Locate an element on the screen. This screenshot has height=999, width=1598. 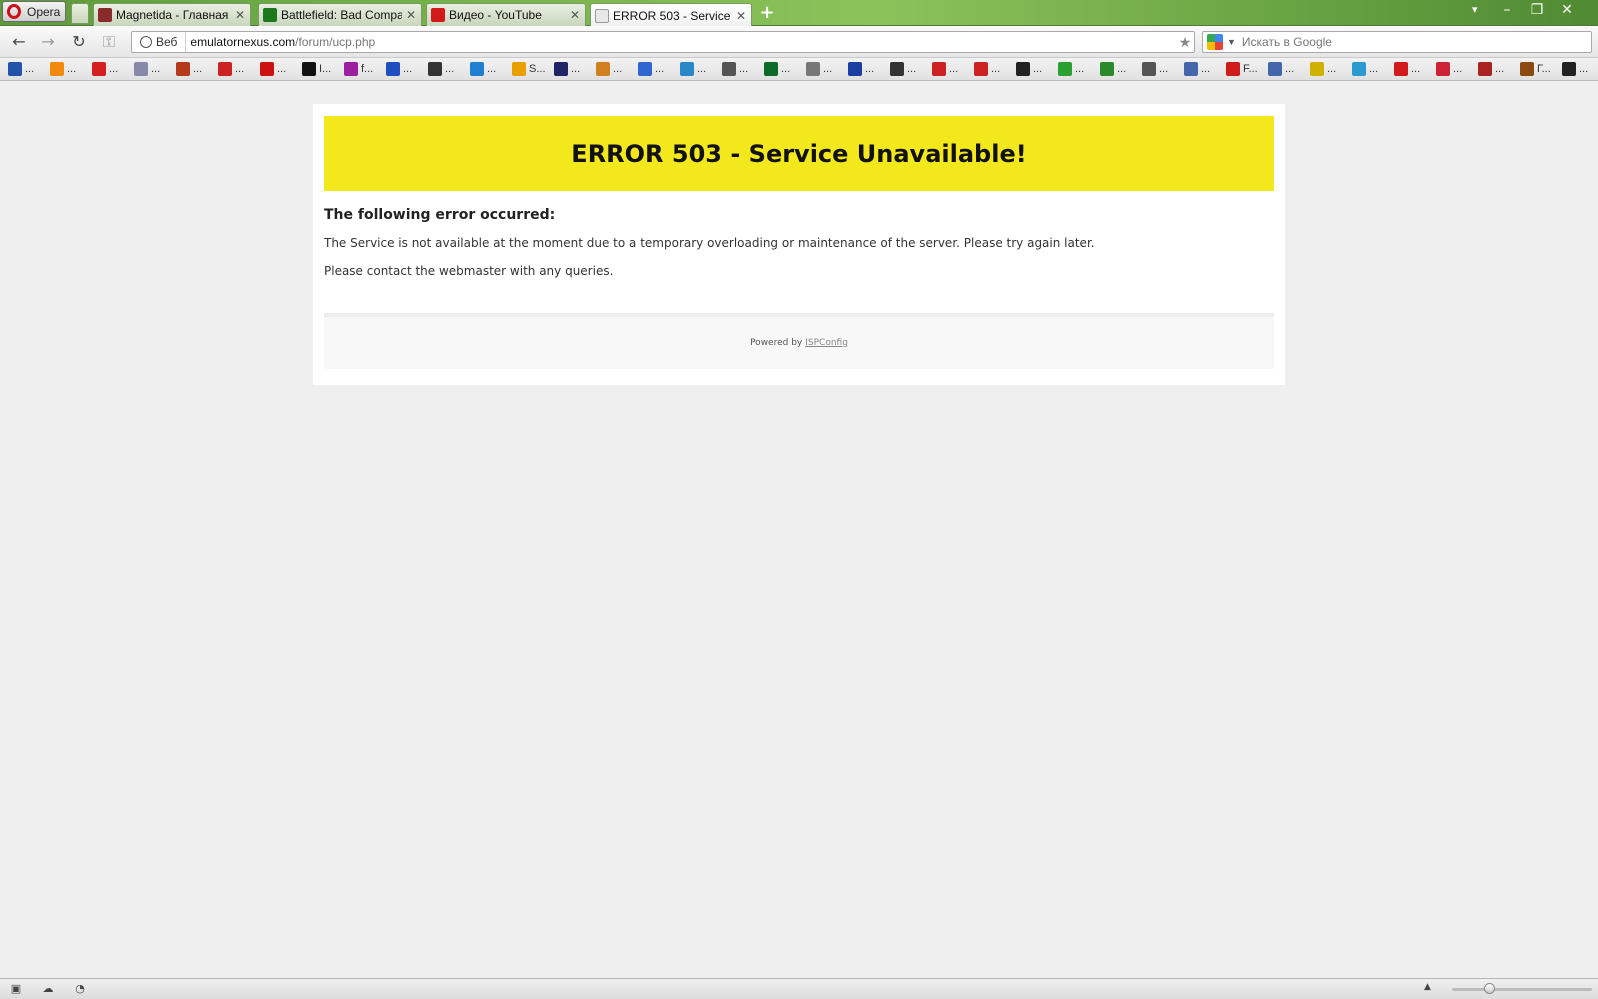
opera-logo-icon is located at coordinates (14, 11).